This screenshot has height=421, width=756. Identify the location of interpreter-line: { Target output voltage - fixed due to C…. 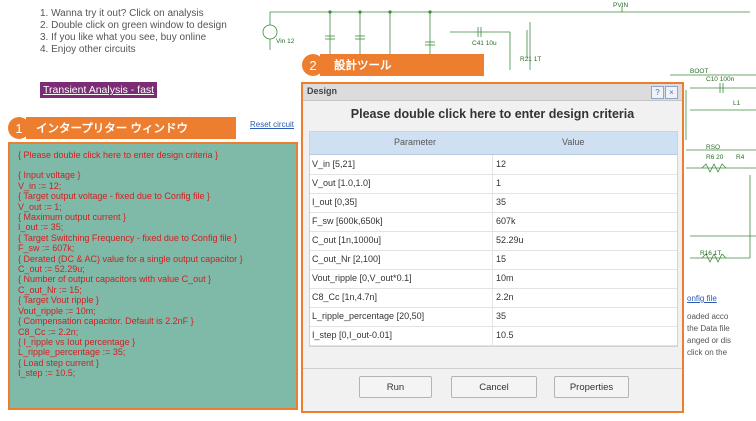
(114, 196).